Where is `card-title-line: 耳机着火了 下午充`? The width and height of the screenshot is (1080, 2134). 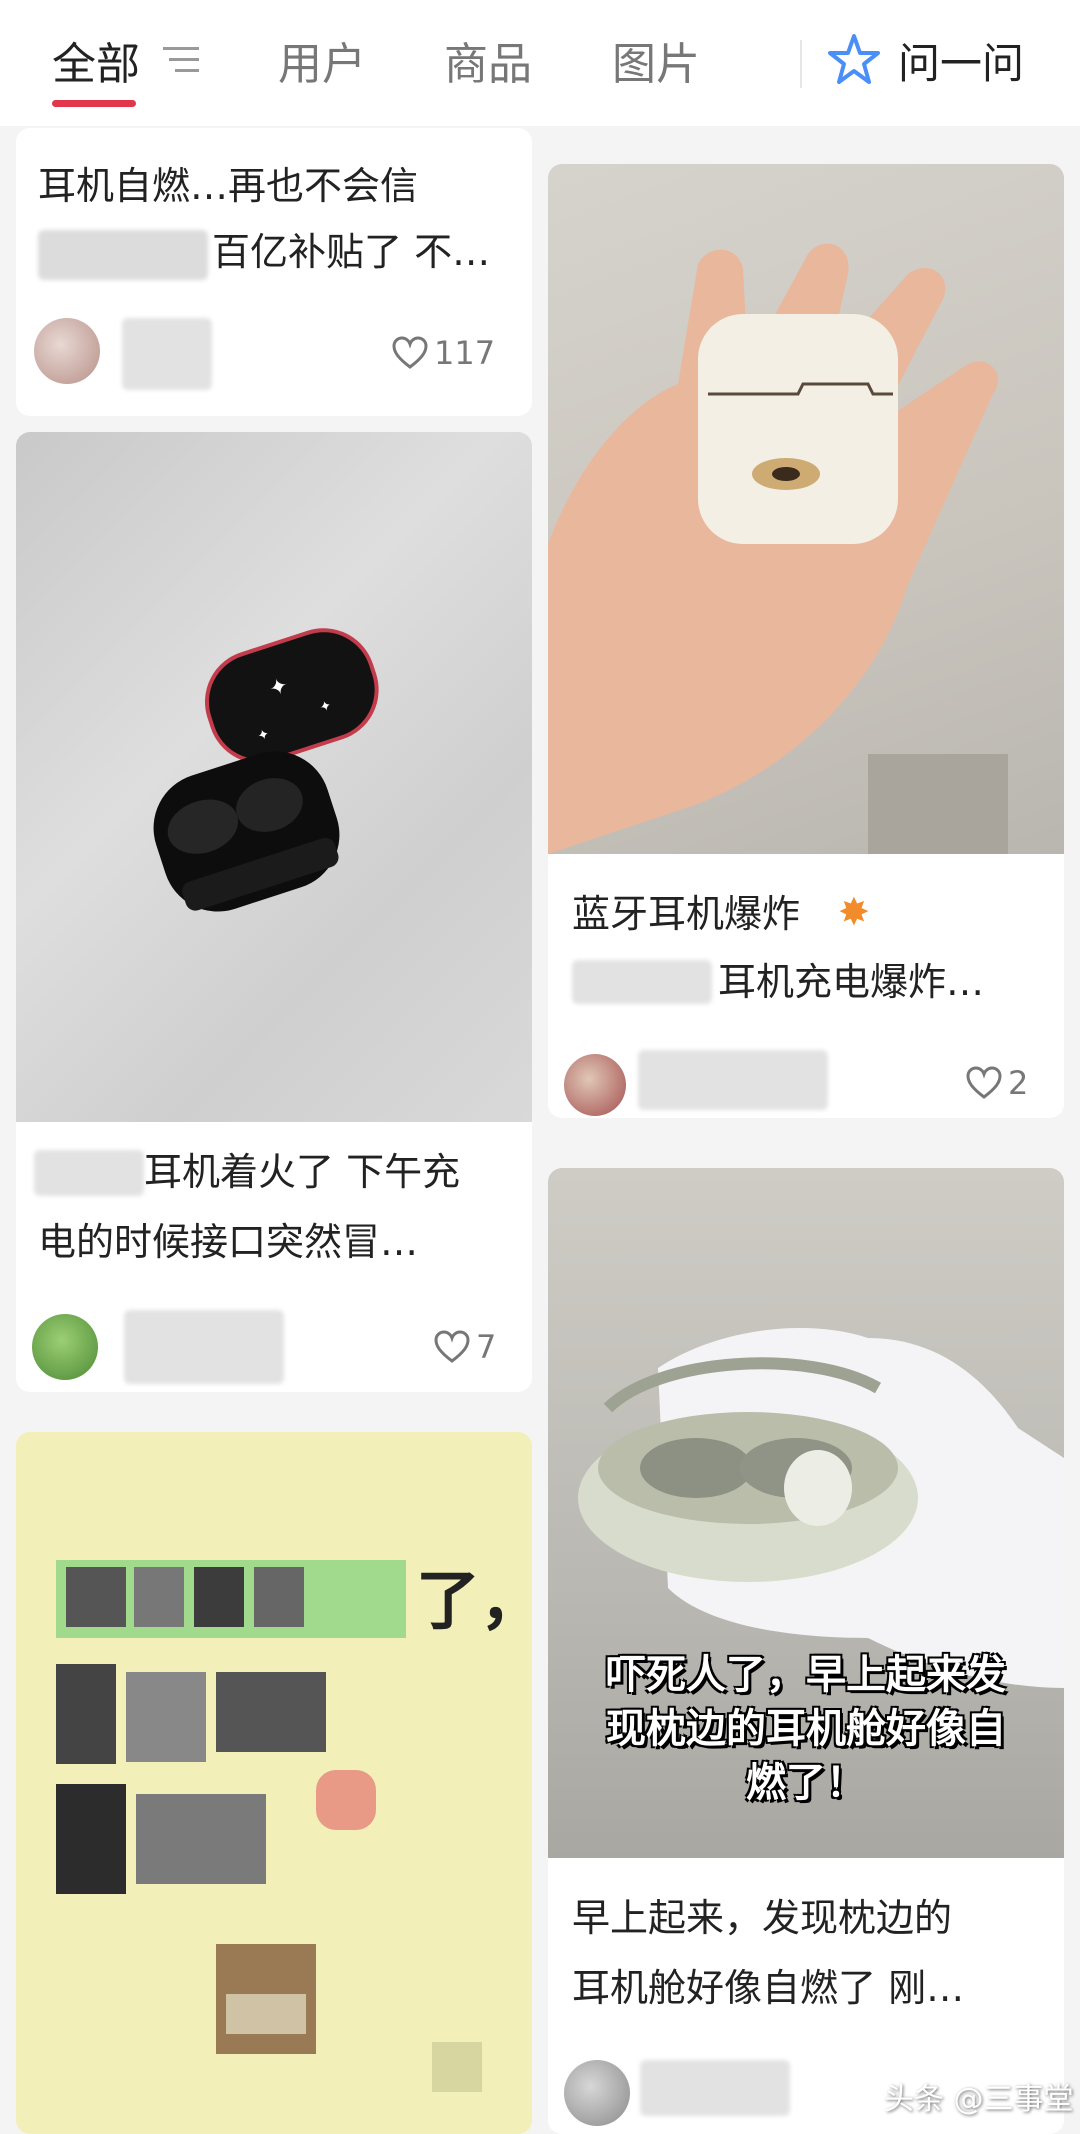 card-title-line: 耳机着火了 下午充 is located at coordinates (302, 1172).